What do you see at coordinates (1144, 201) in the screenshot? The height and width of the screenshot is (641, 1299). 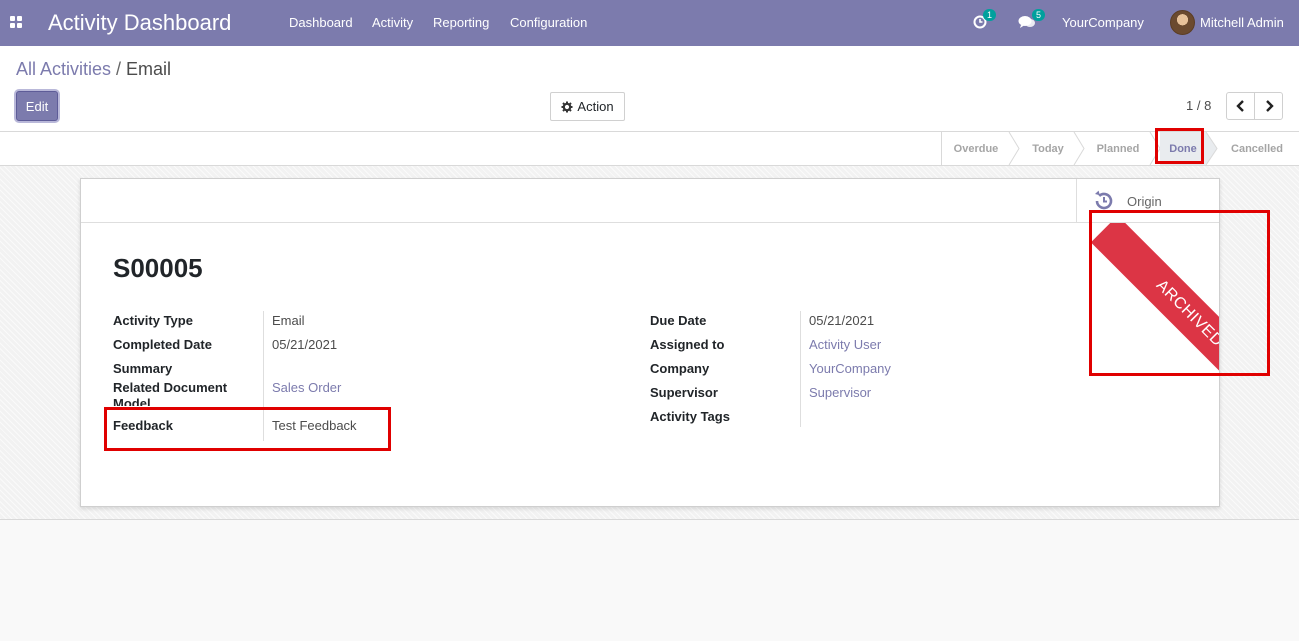 I see `origin-label: Origin` at bounding box center [1144, 201].